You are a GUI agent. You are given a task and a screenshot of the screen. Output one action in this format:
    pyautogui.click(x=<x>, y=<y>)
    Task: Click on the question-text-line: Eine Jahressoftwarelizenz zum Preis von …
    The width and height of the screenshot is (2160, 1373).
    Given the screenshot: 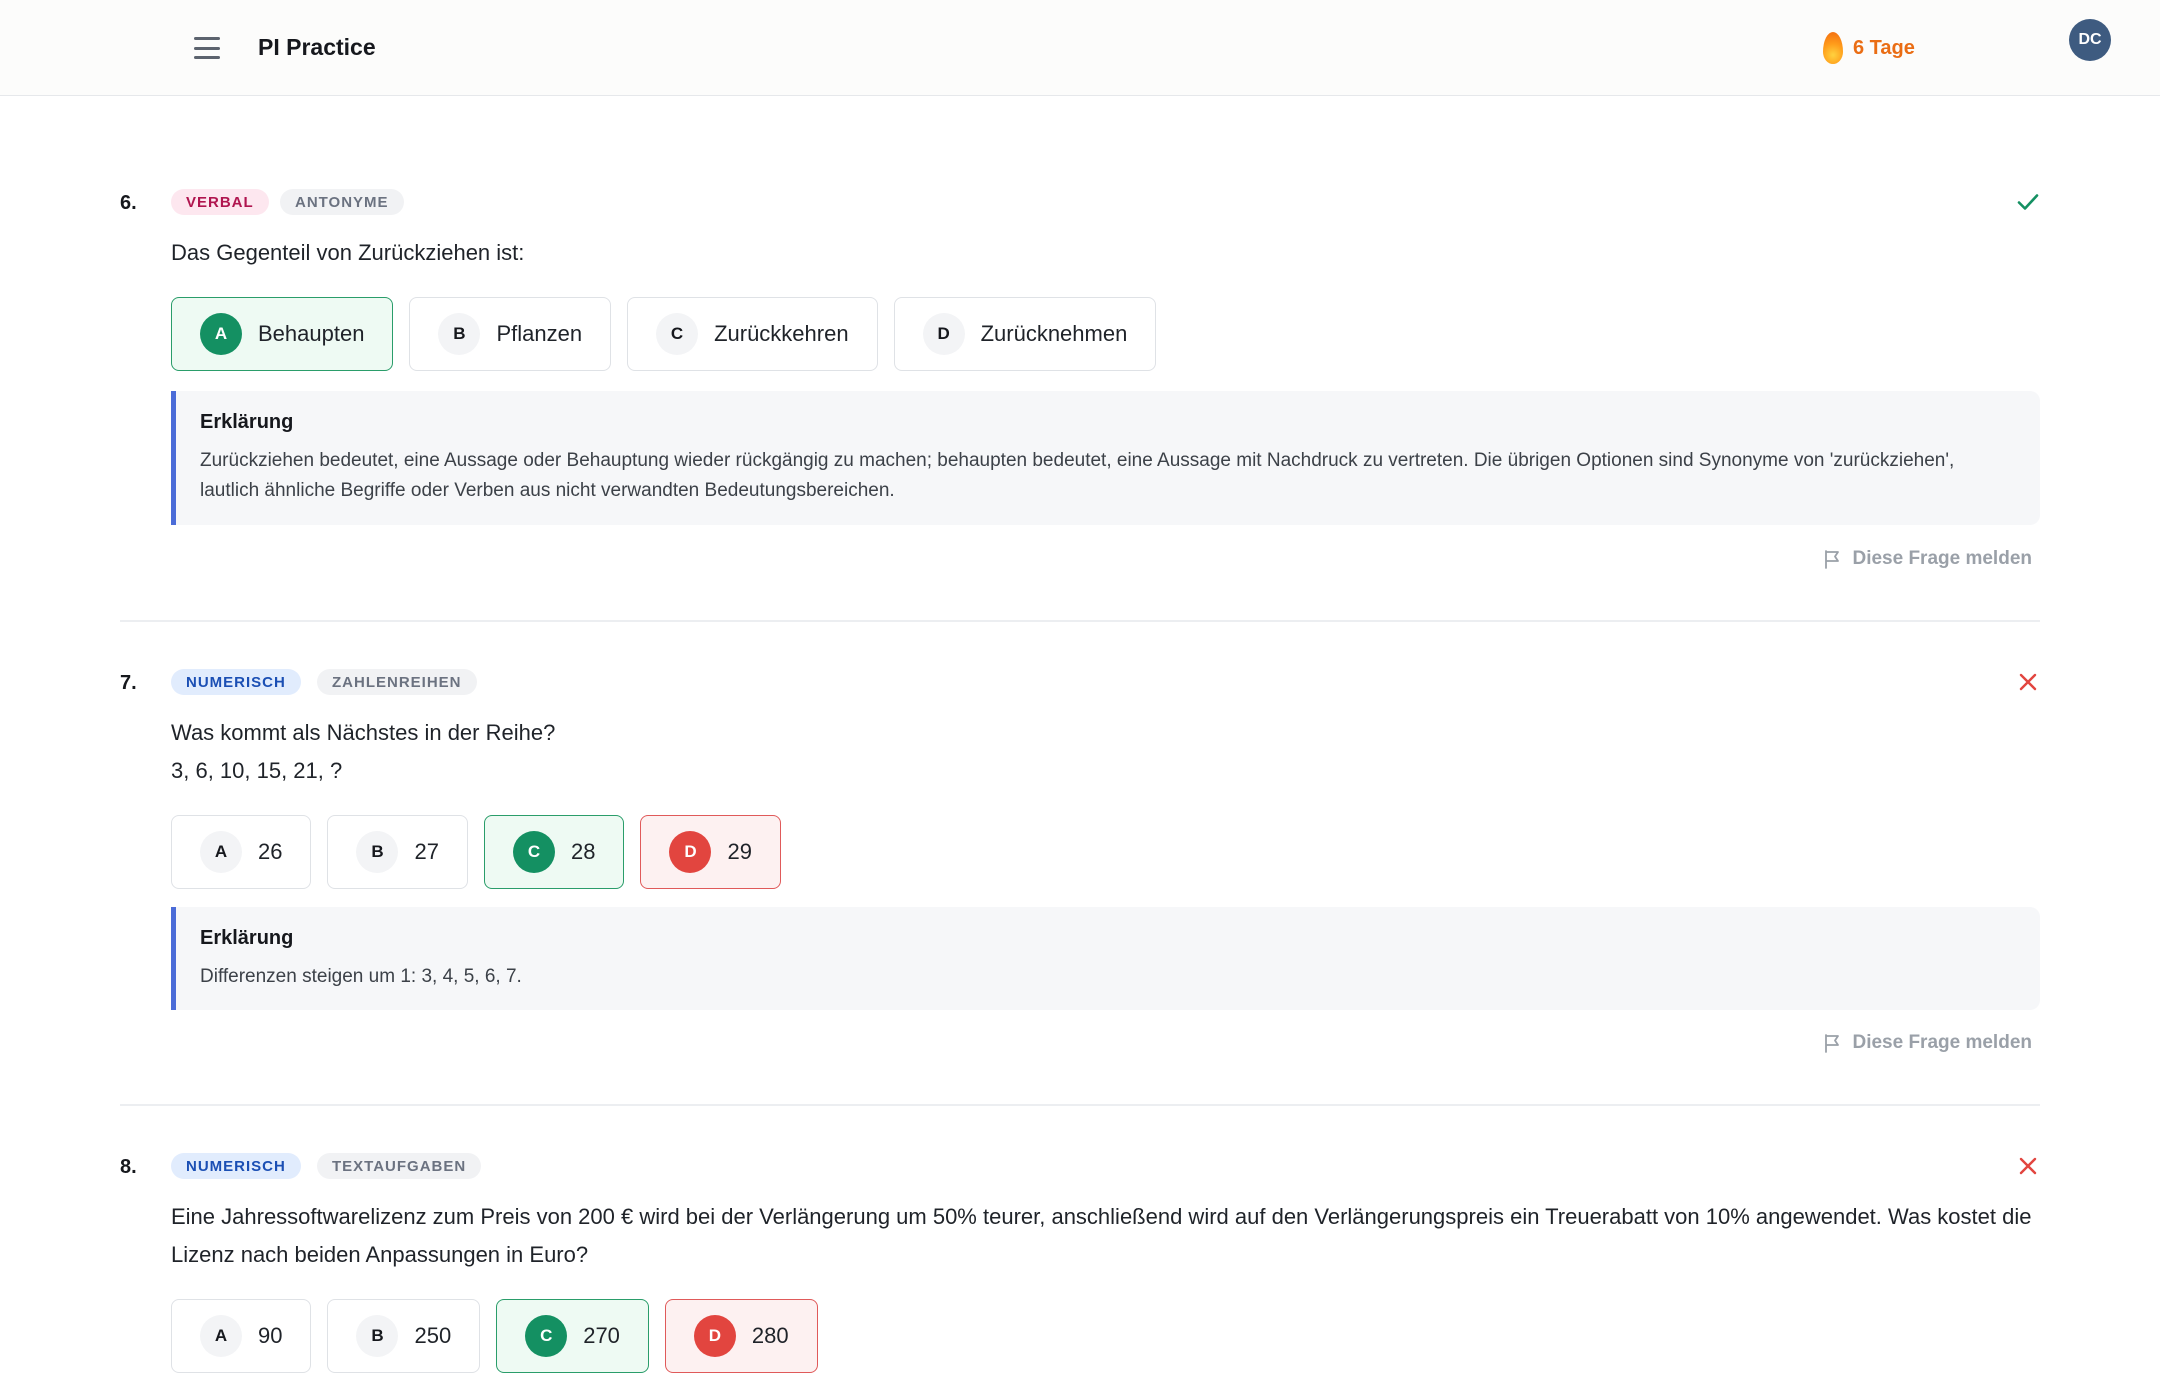 What is the action you would take?
    pyautogui.click(x=1101, y=1235)
    